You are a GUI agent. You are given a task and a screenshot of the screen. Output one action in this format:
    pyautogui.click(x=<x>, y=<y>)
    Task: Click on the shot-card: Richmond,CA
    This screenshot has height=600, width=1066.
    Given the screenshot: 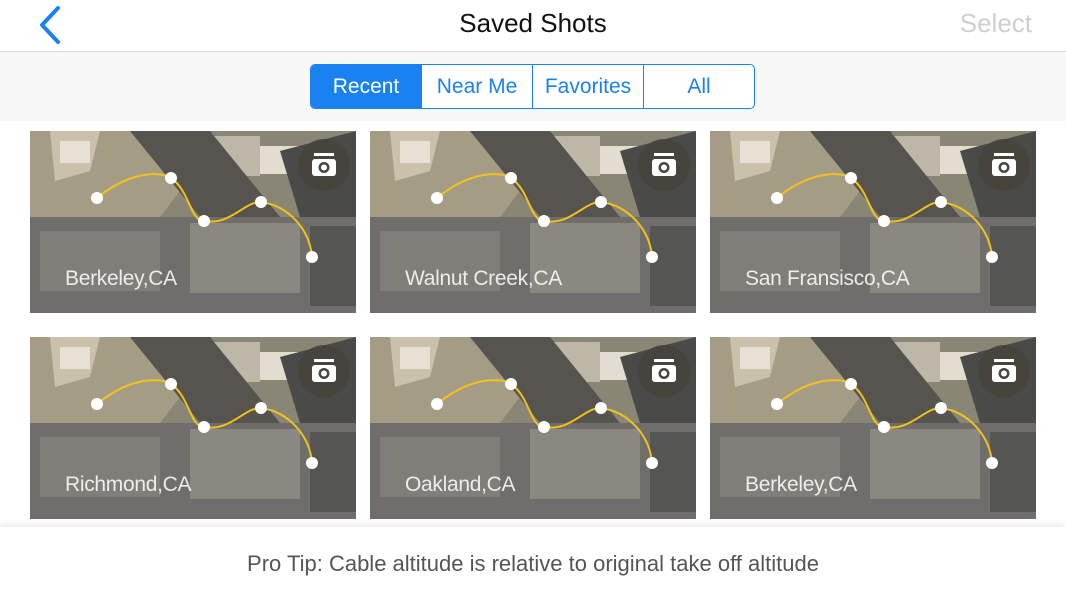 What is the action you would take?
    pyautogui.click(x=193, y=428)
    